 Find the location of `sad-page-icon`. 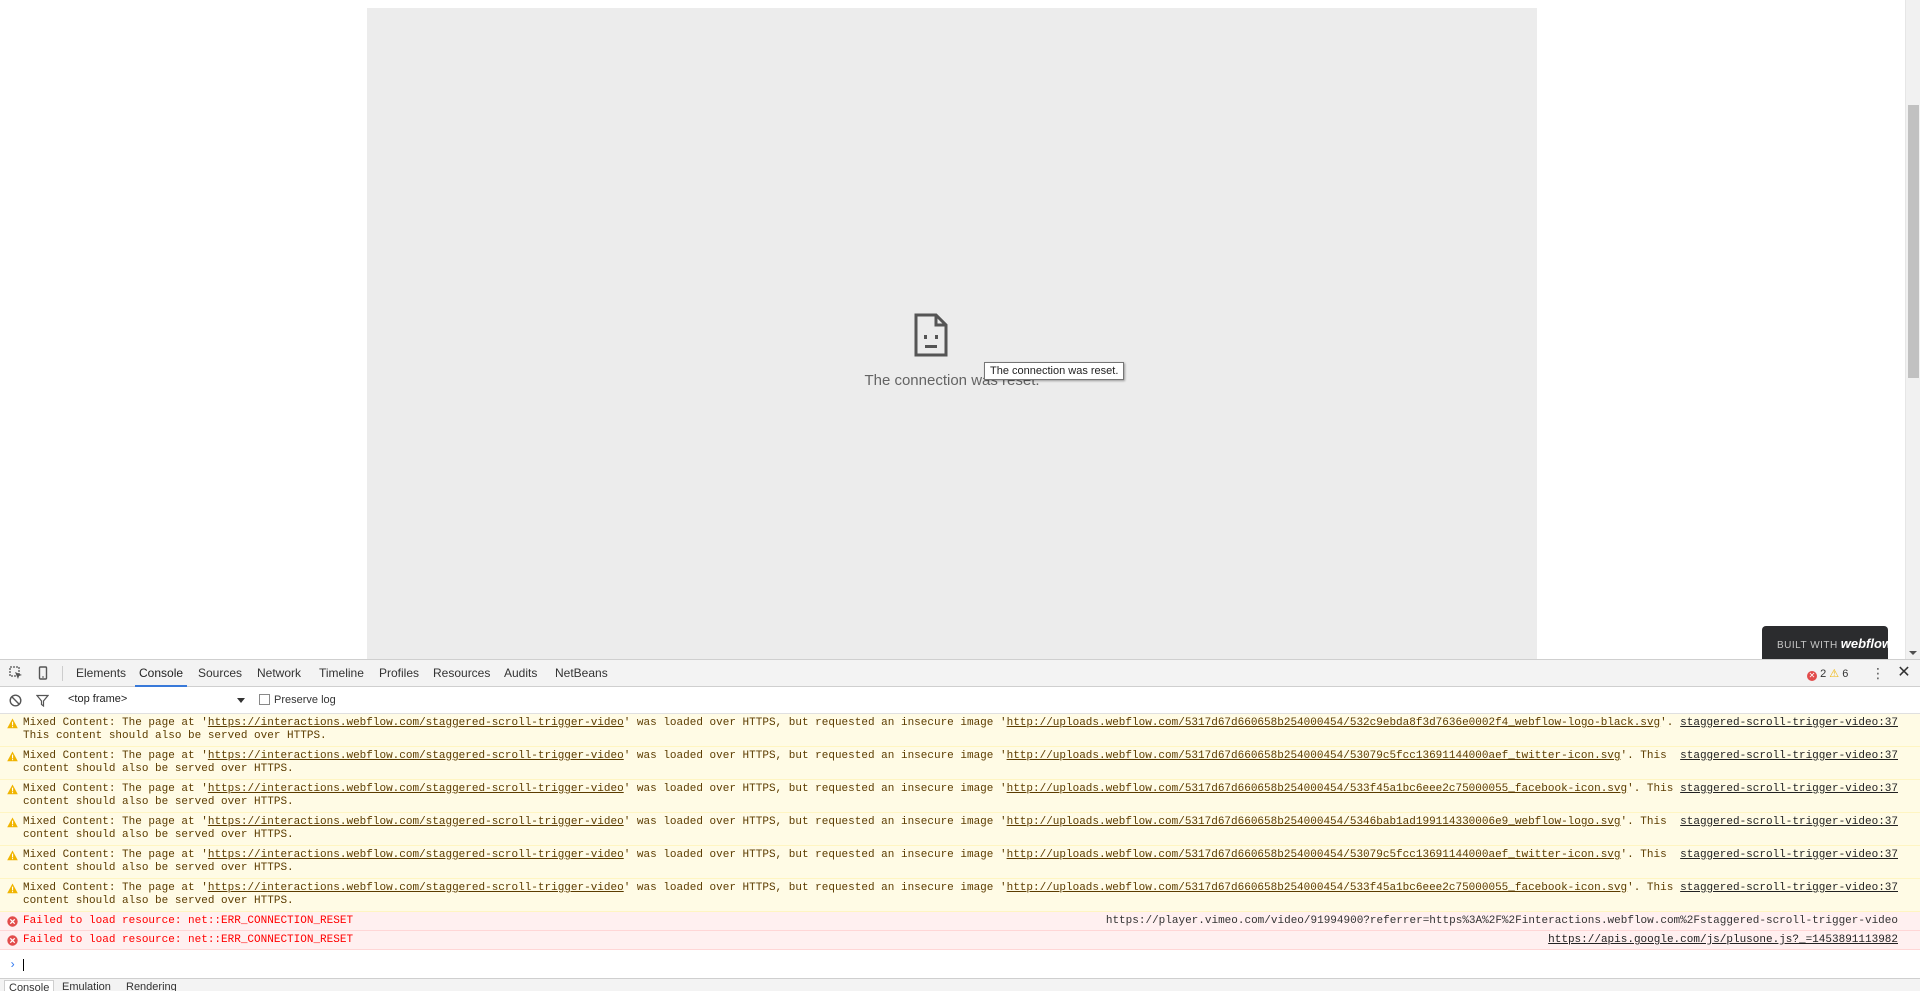

sad-page-icon is located at coordinates (931, 335).